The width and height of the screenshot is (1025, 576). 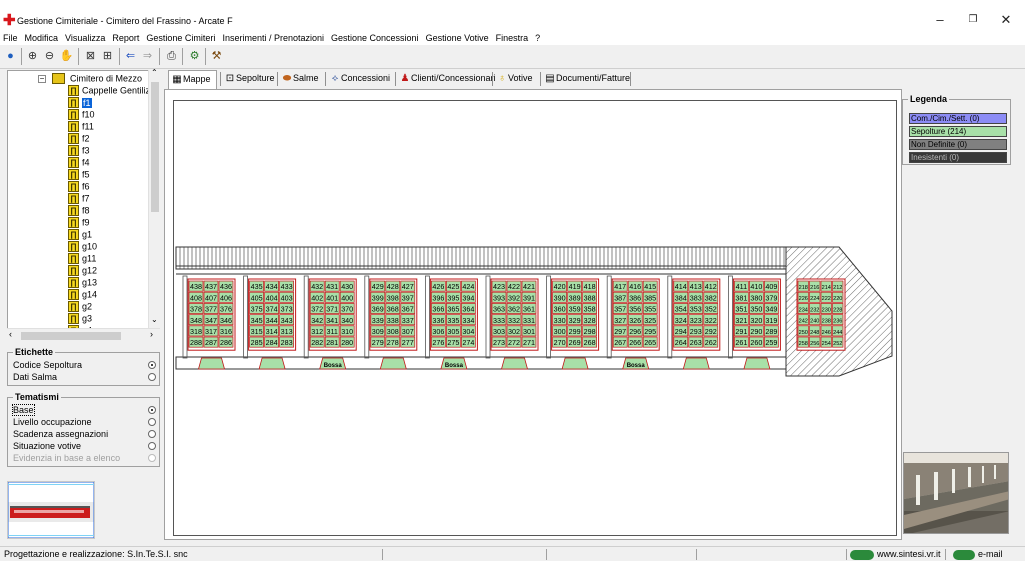 I want to click on full-extent-icon: ⊞, so click(x=107, y=56).